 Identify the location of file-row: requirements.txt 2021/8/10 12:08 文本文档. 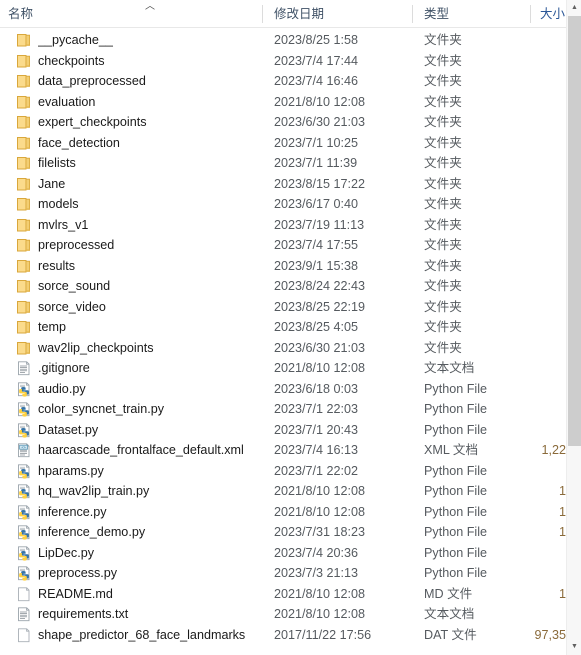
(283, 614).